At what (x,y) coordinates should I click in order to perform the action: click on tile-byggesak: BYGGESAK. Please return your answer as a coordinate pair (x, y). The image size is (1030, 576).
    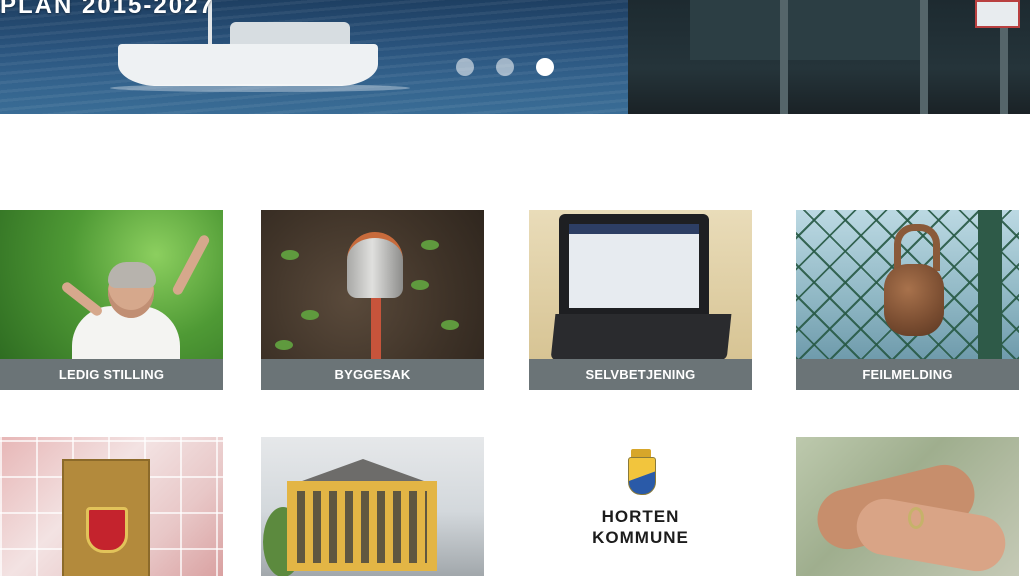
    Looking at the image, I should click on (372, 300).